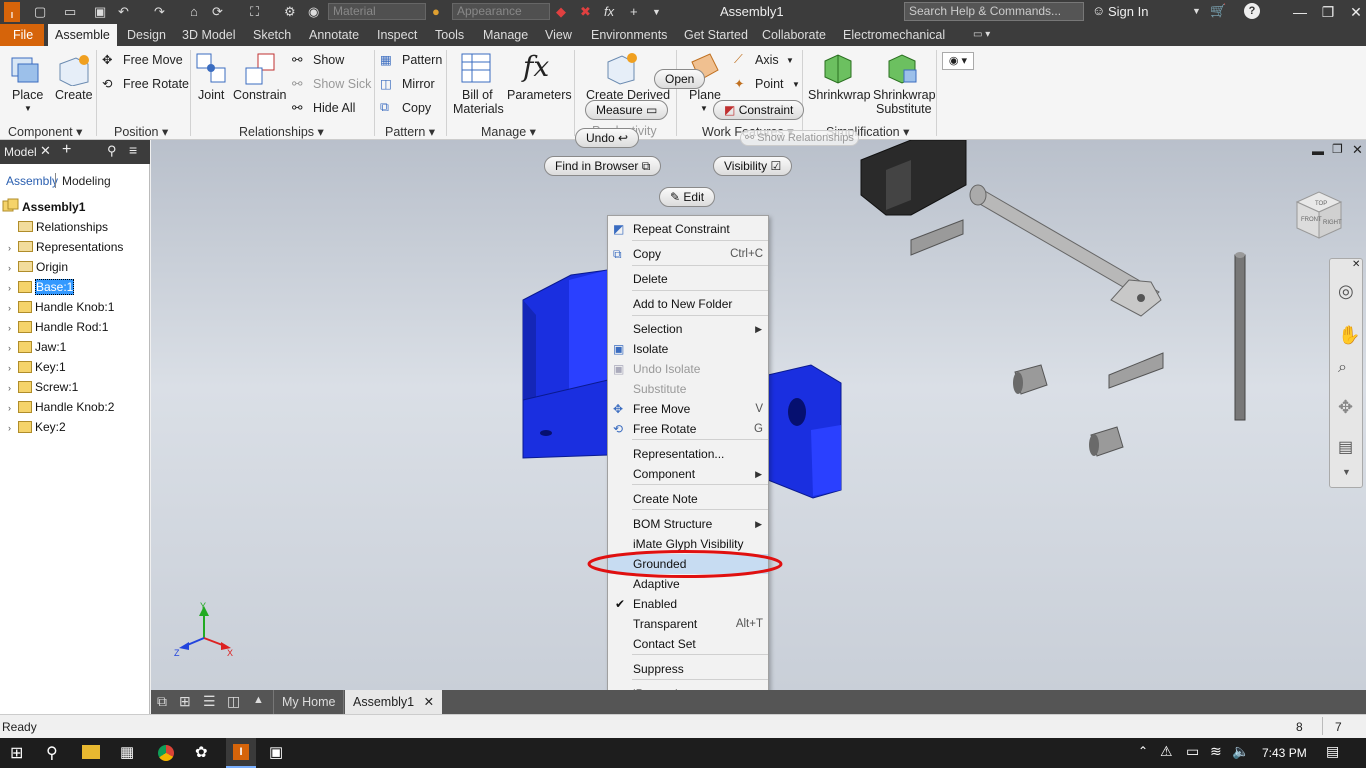 Image resolution: width=1366 pixels, height=768 pixels. Describe the element at coordinates (688, 279) in the screenshot. I see `context-menu-item: Delete` at that location.